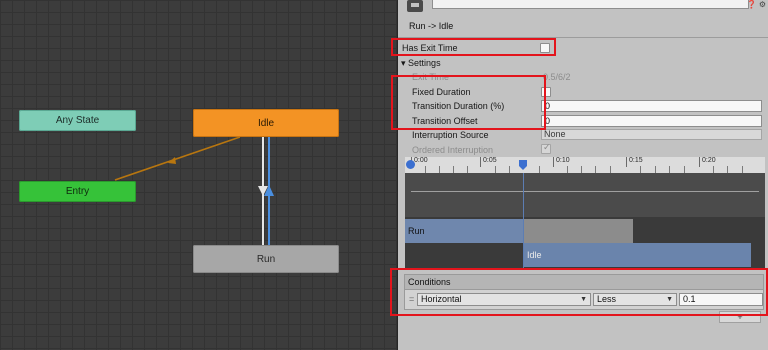  I want to click on ordered-interruption-checkbox, so click(546, 148).